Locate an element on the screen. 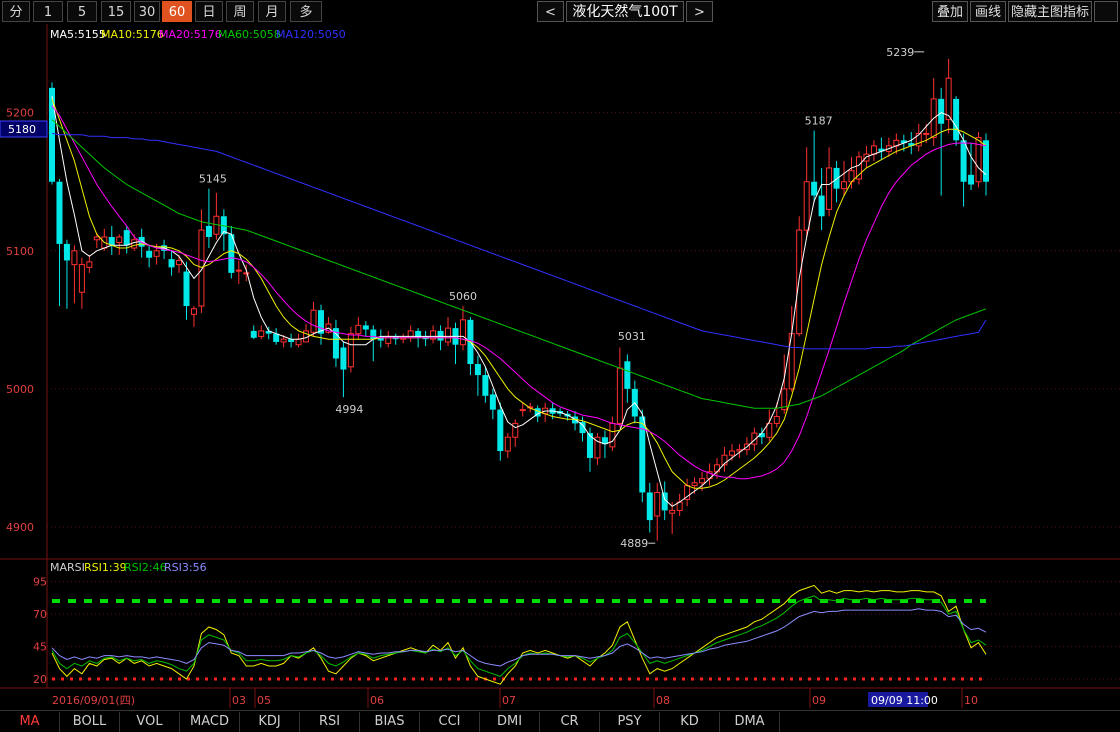 This screenshot has width=1120, height=732. period-button-4: 30 is located at coordinates (147, 11).